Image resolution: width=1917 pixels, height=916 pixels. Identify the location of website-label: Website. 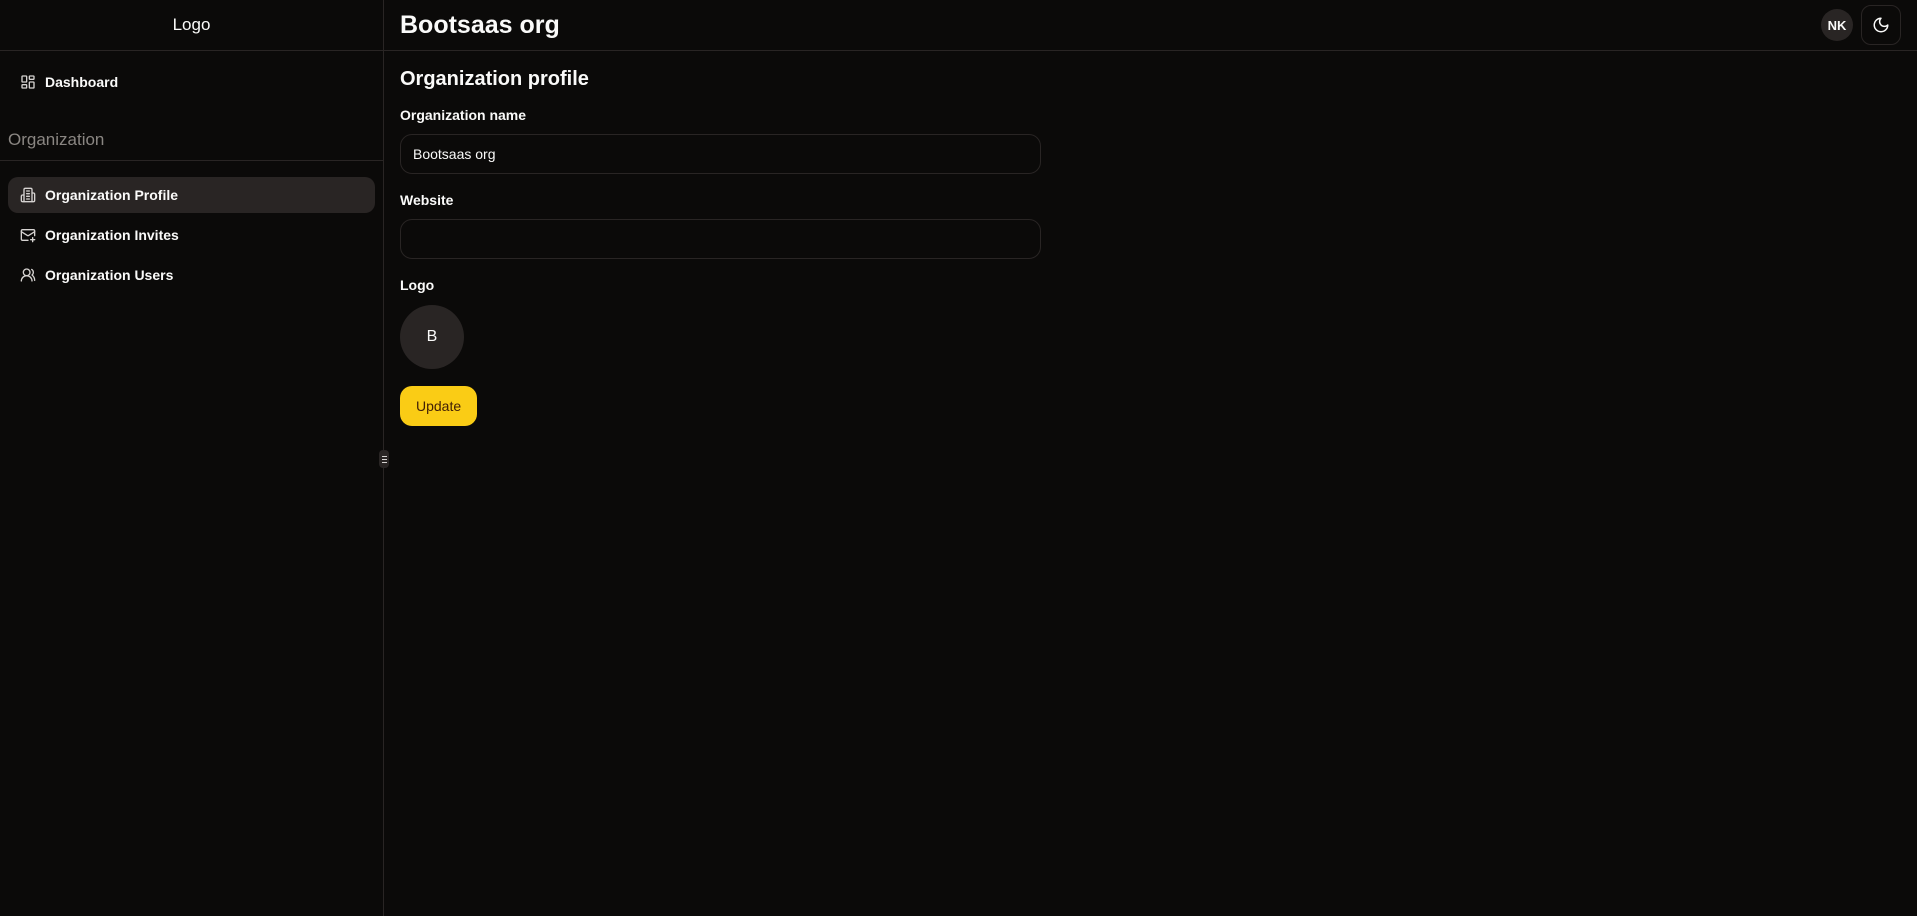
(427, 200).